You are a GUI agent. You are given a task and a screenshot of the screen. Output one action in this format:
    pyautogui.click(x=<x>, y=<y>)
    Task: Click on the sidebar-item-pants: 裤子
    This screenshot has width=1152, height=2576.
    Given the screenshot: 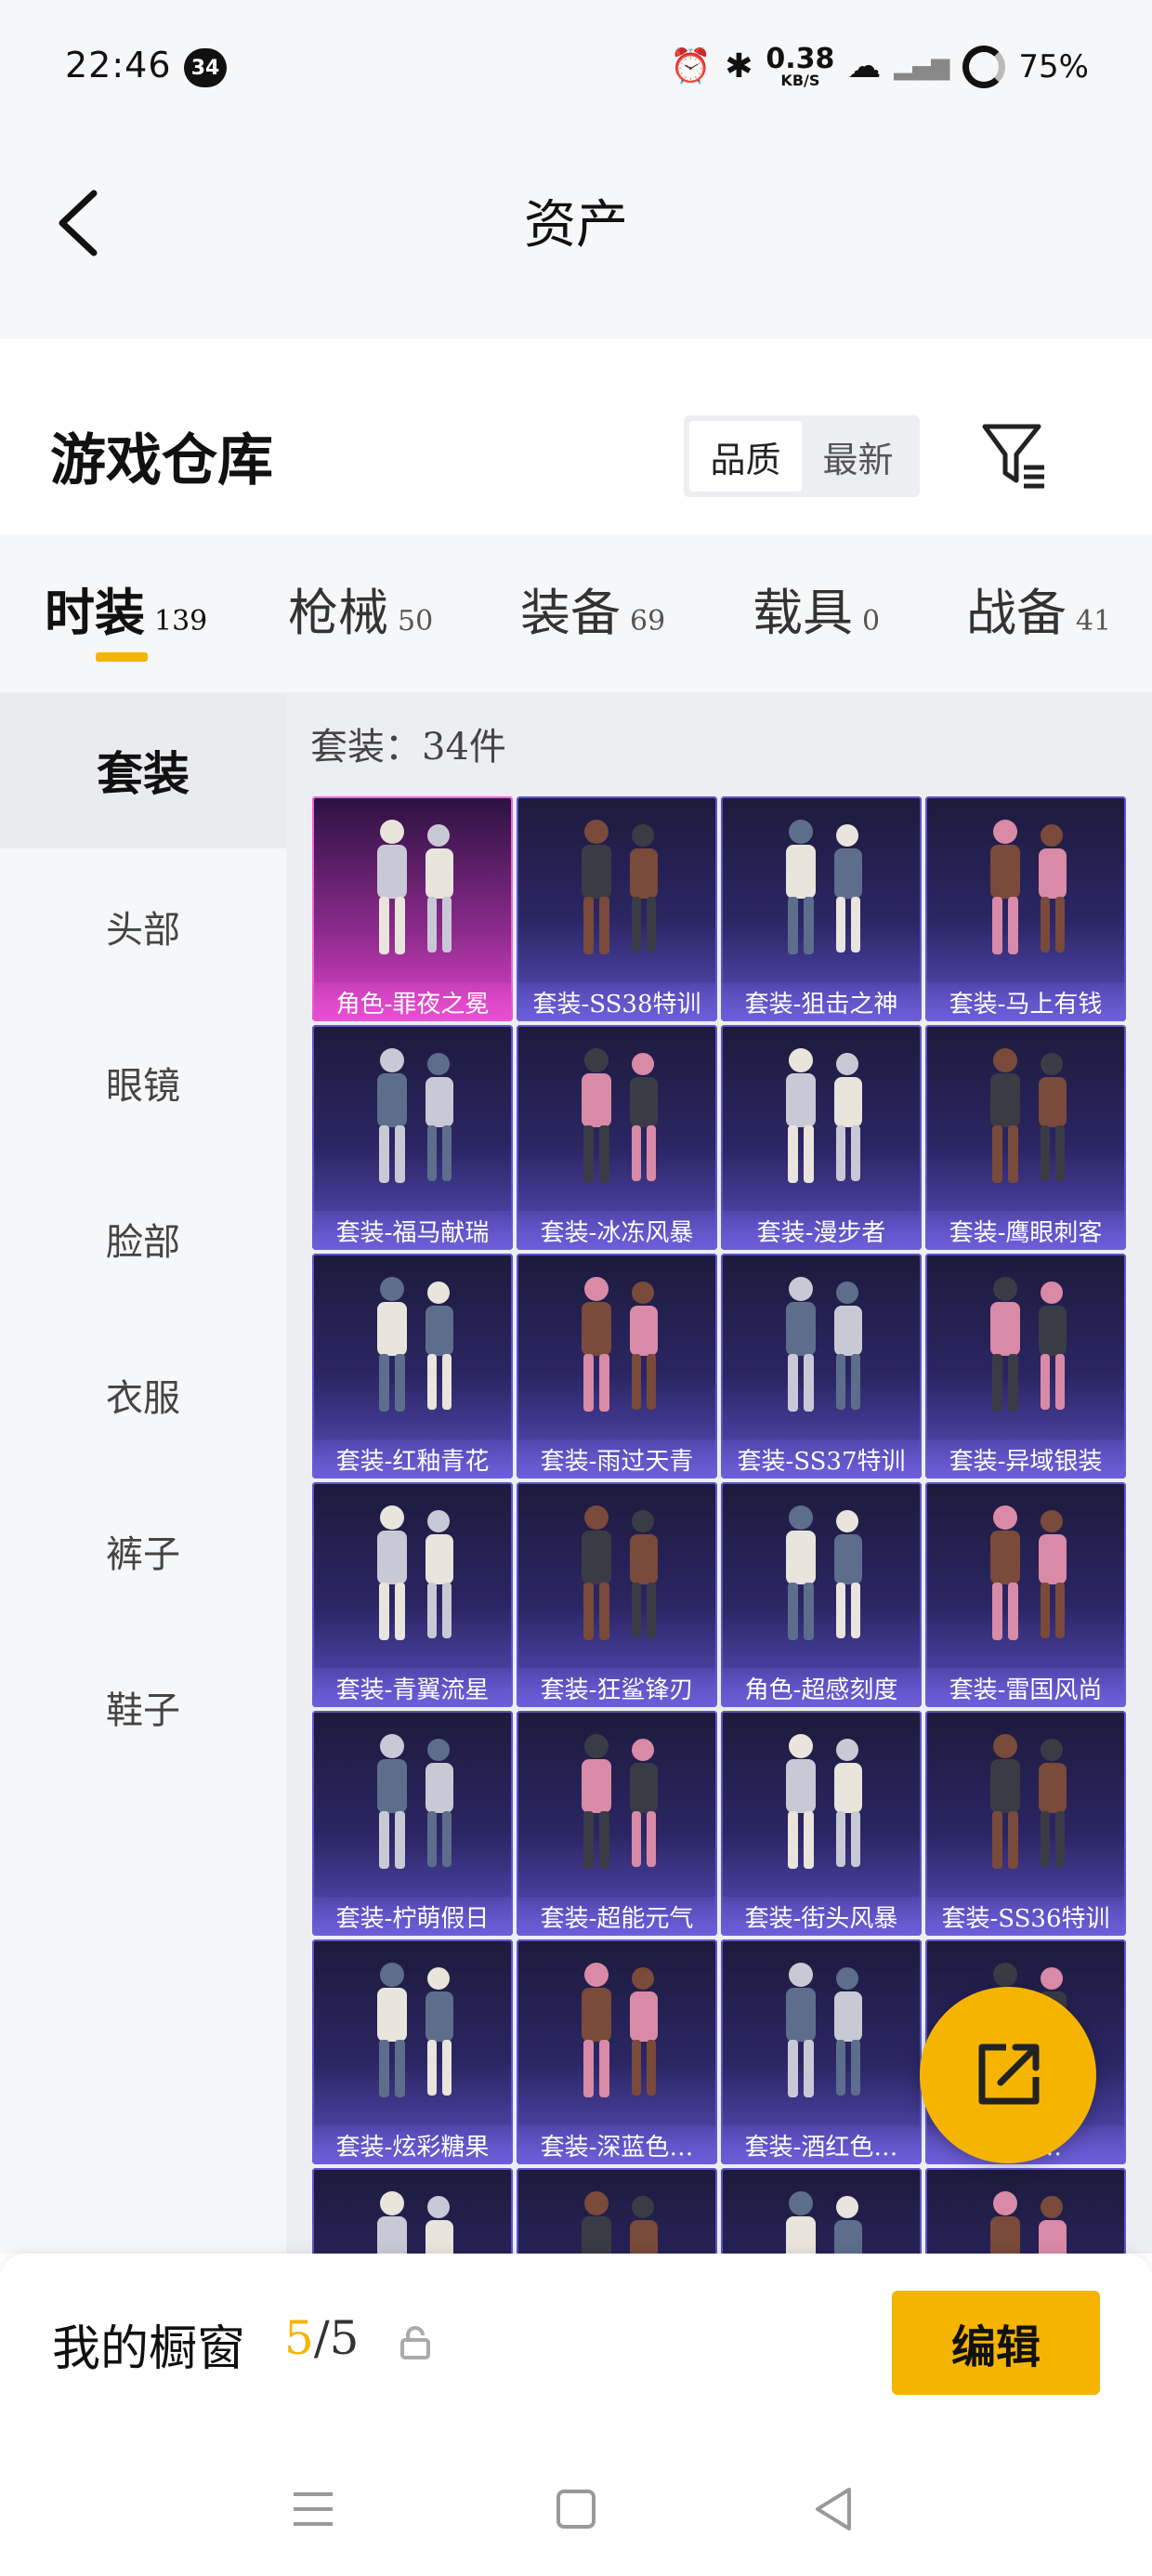 What is the action you would take?
    pyautogui.click(x=143, y=1551)
    